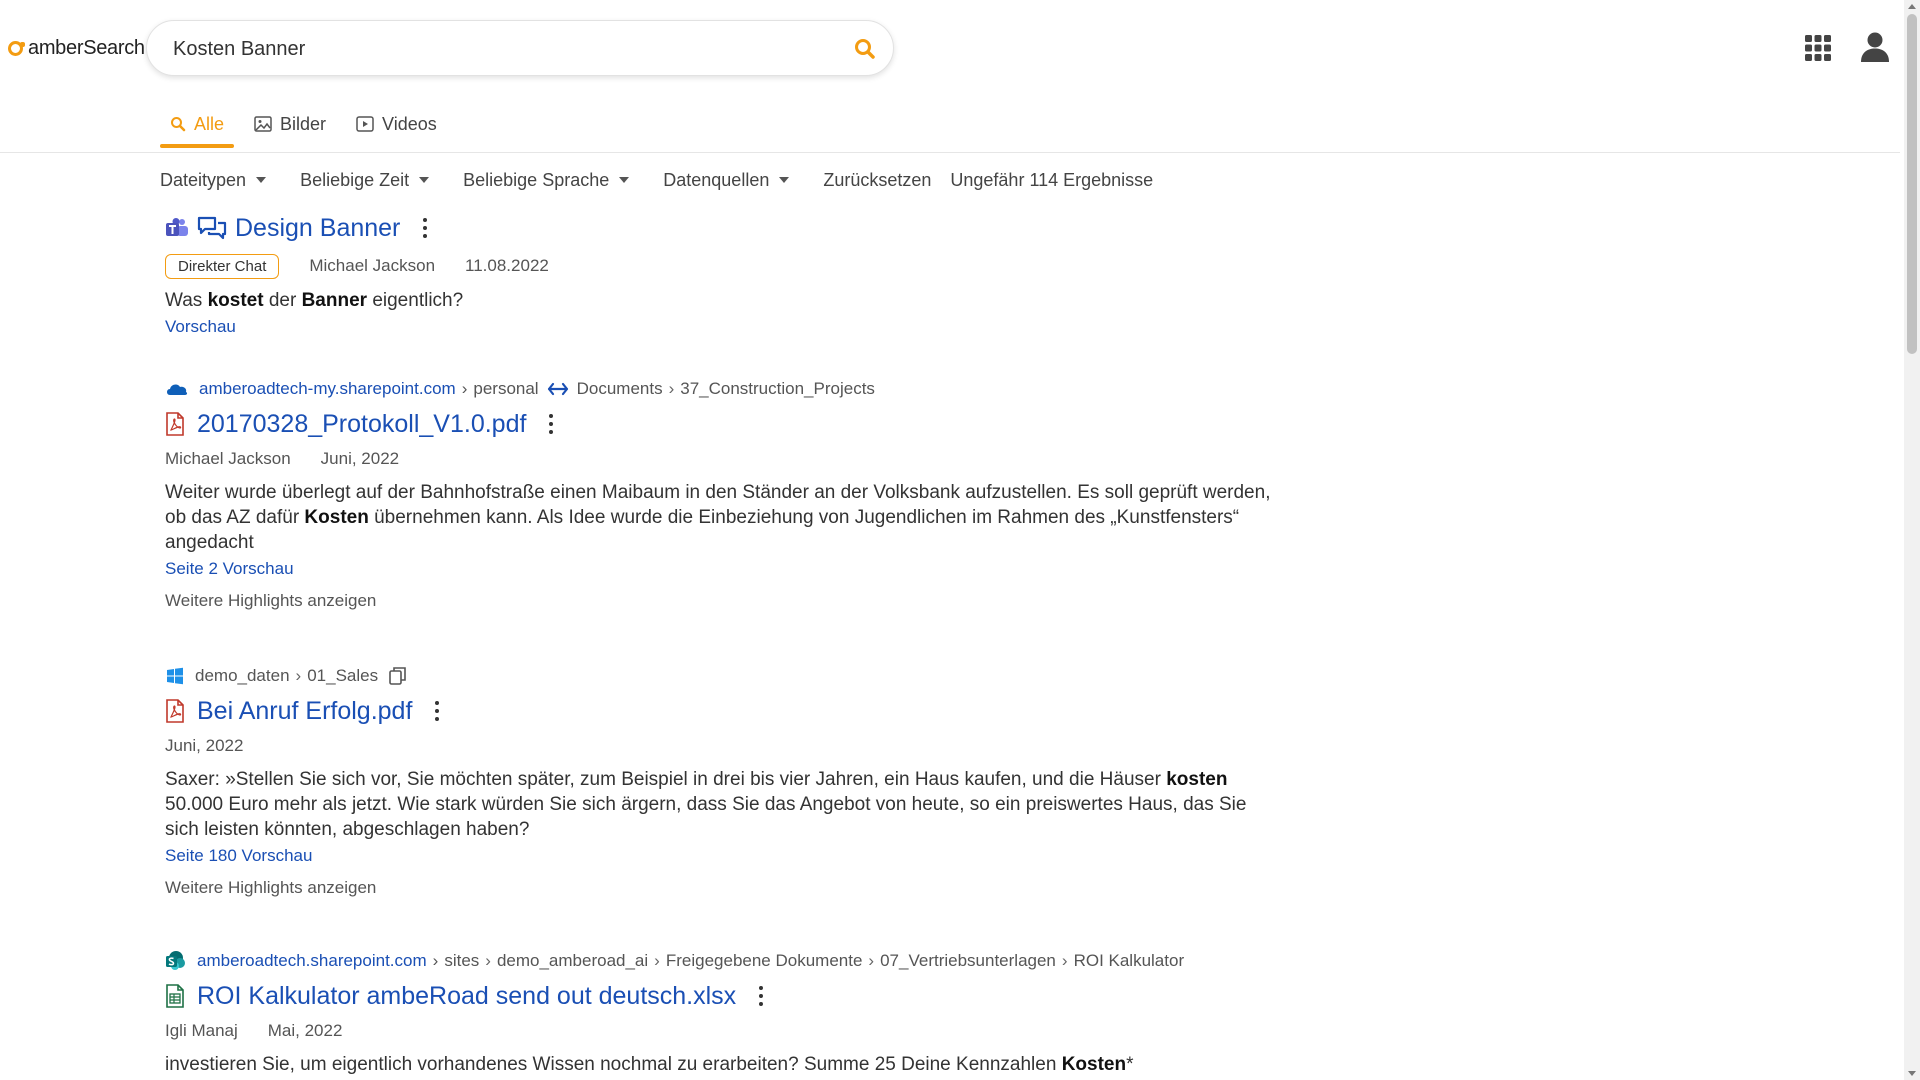 This screenshot has height=1080, width=1920. Describe the element at coordinates (175, 960) in the screenshot. I see `sharepoint-icon` at that location.